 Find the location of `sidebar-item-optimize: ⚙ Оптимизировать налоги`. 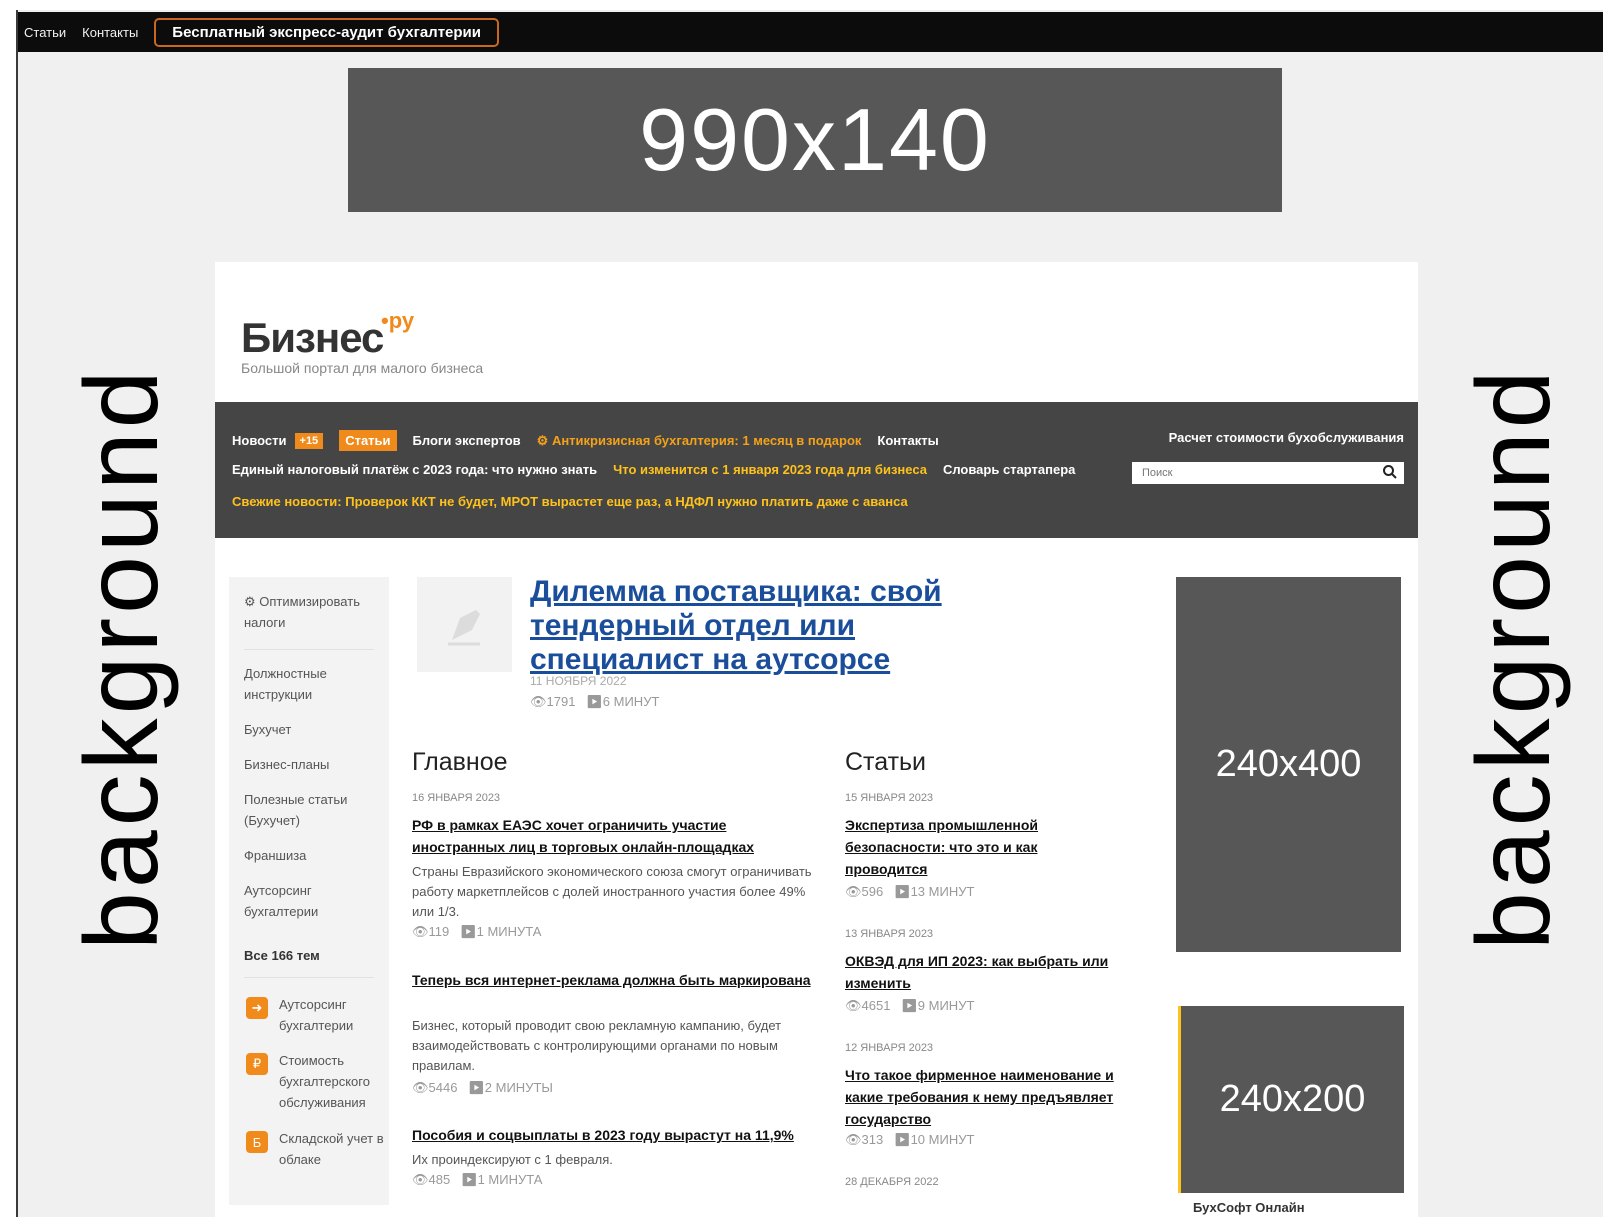

sidebar-item-optimize: ⚙ Оптимизировать налоги is located at coordinates (311, 612).